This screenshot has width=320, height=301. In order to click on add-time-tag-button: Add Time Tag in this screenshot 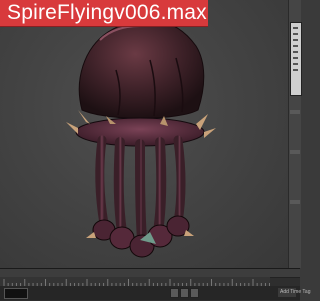, I will do `click(294, 292)`.